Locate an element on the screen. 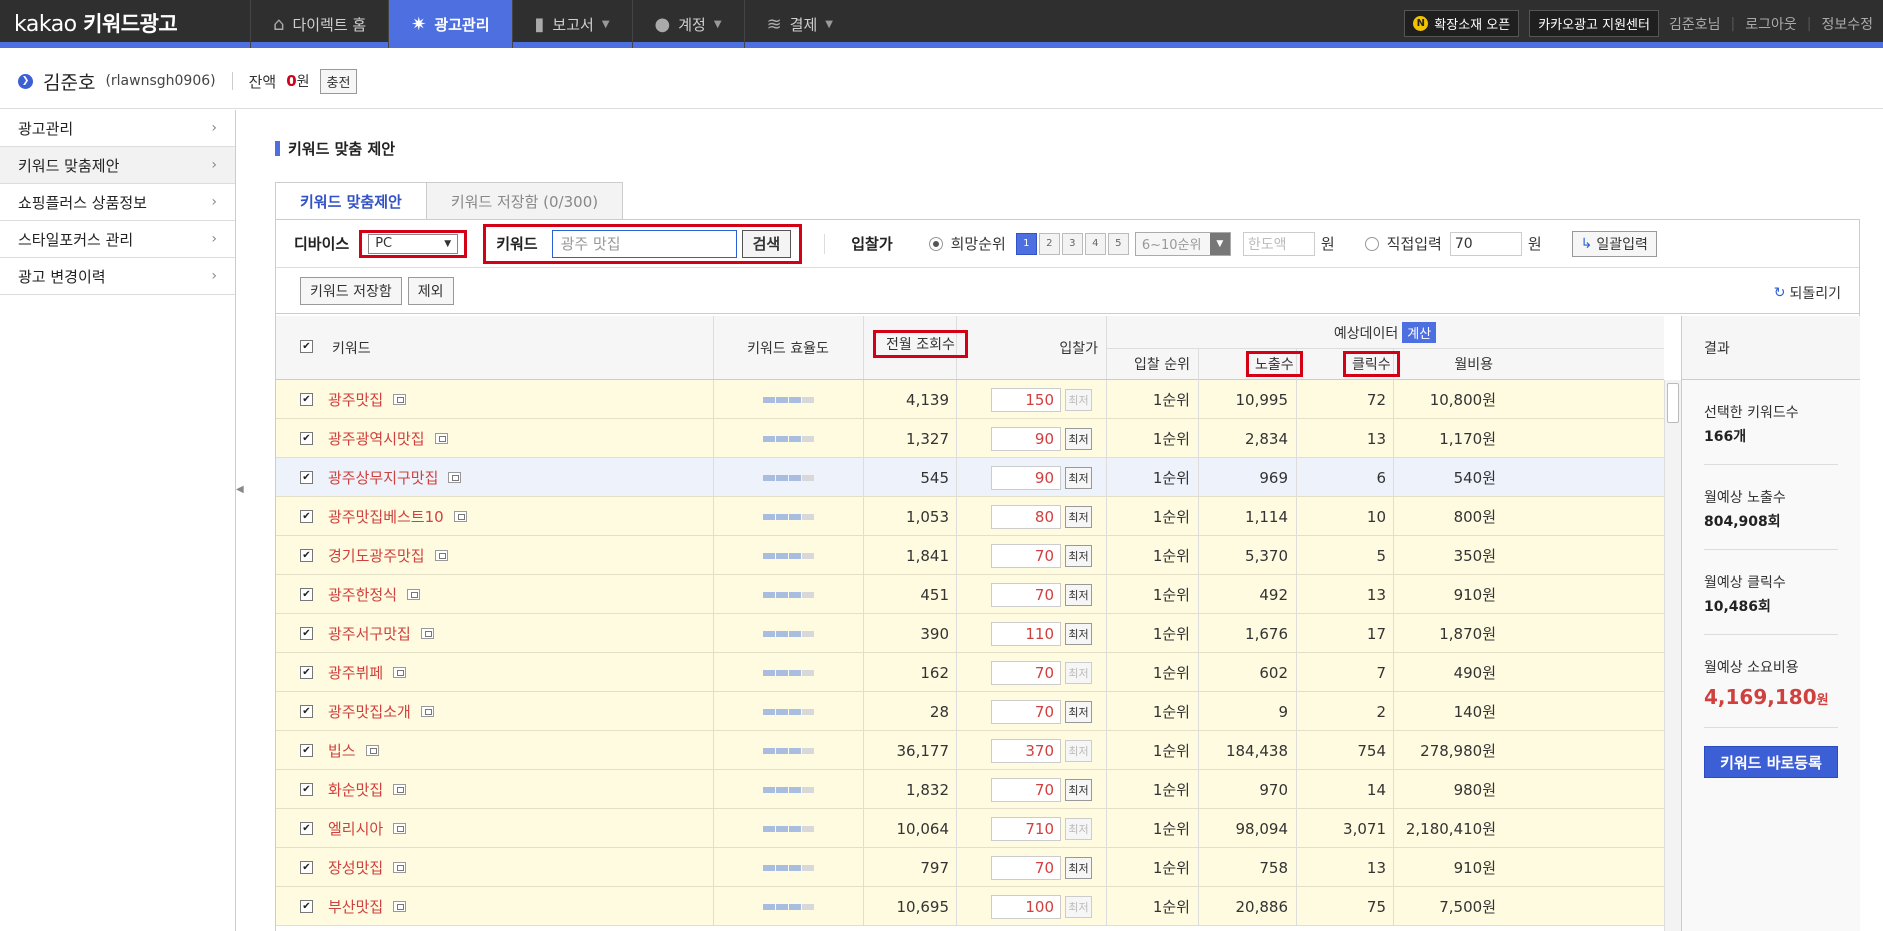  sidebar-item-shopping-plus: 쇼핑플러스 상품정보 › is located at coordinates (117, 202).